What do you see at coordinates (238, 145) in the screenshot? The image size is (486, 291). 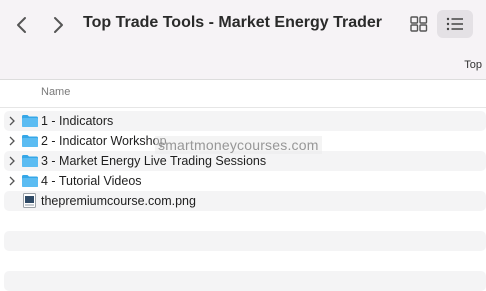 I see `watermark: smartmoneycourses.com` at bounding box center [238, 145].